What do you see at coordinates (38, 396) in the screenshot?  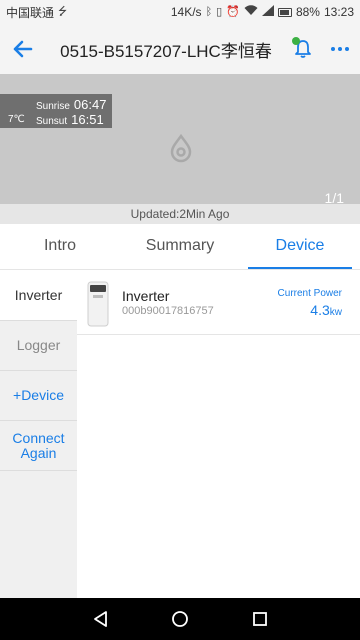 I see `add-device-button: +Device` at bounding box center [38, 396].